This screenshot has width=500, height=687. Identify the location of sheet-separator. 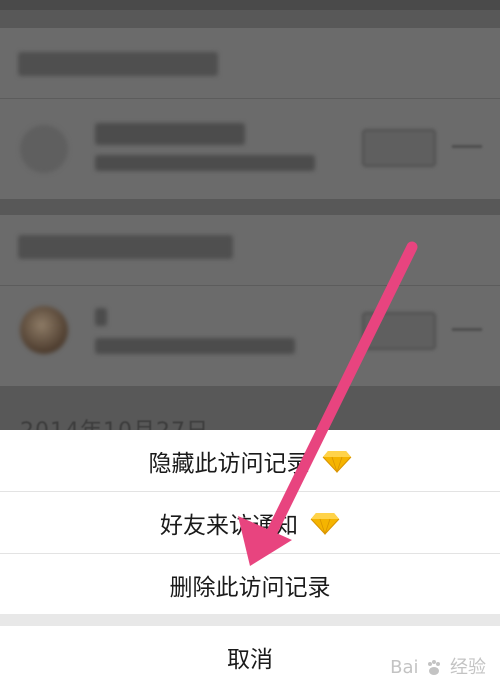
(250, 620).